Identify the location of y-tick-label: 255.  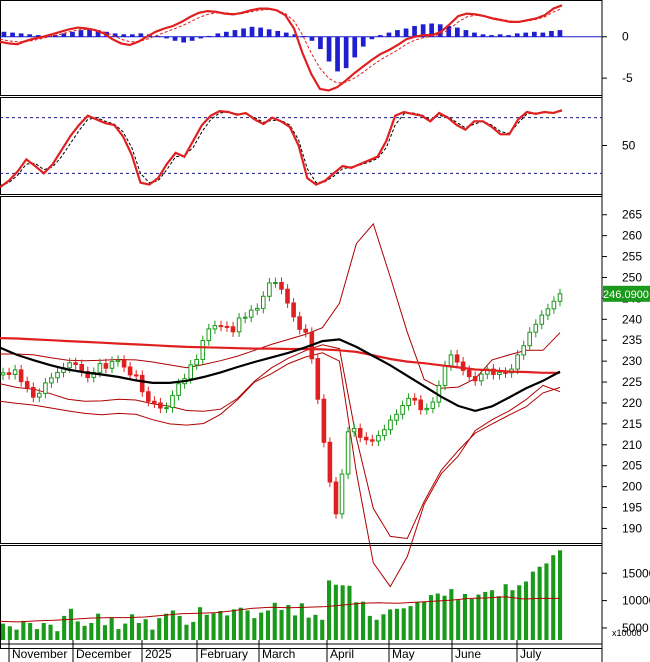
(632, 257).